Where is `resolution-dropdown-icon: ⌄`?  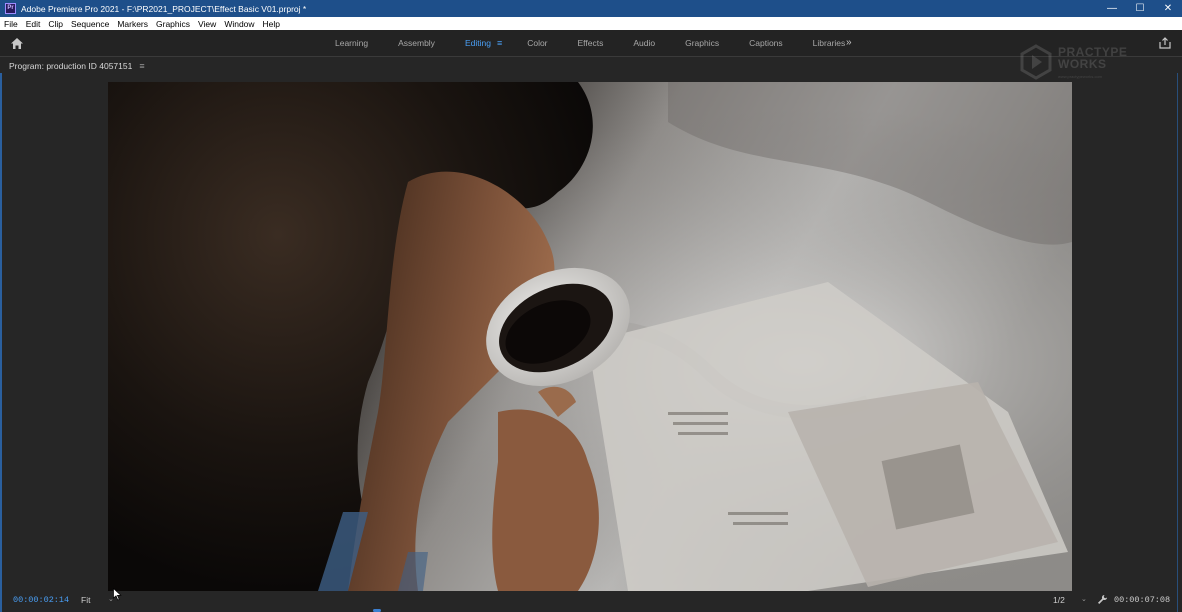
resolution-dropdown-icon: ⌄ is located at coordinates (1084, 599).